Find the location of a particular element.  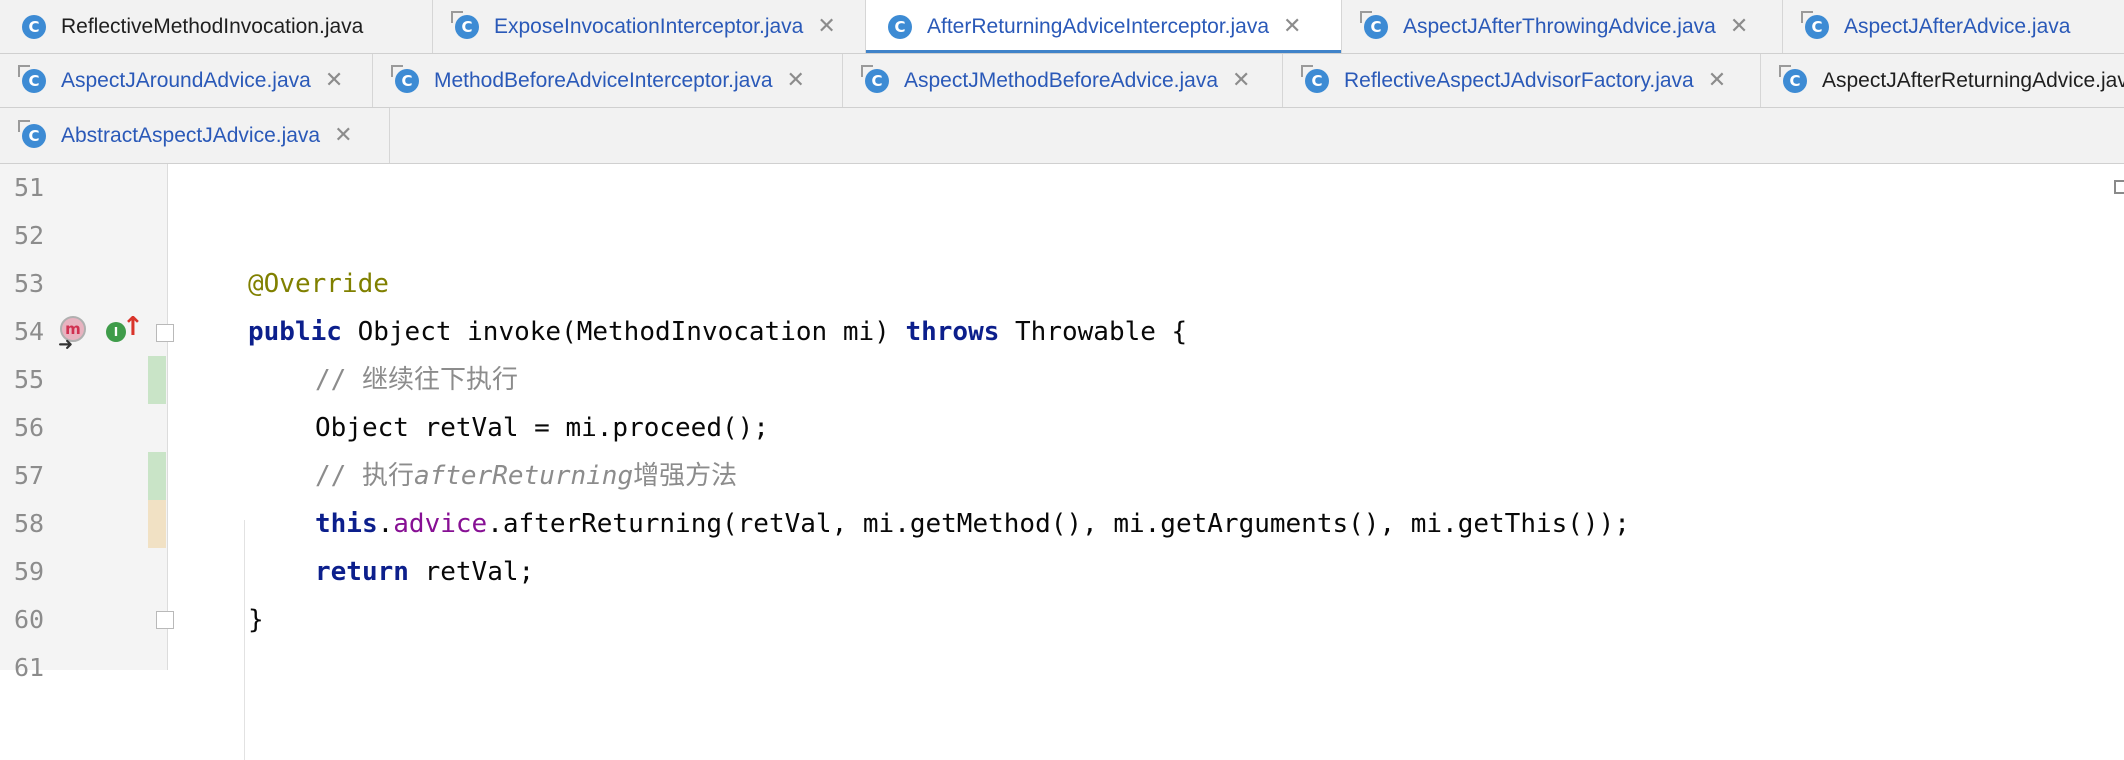

code-line: 61 is located at coordinates (1062, 668).